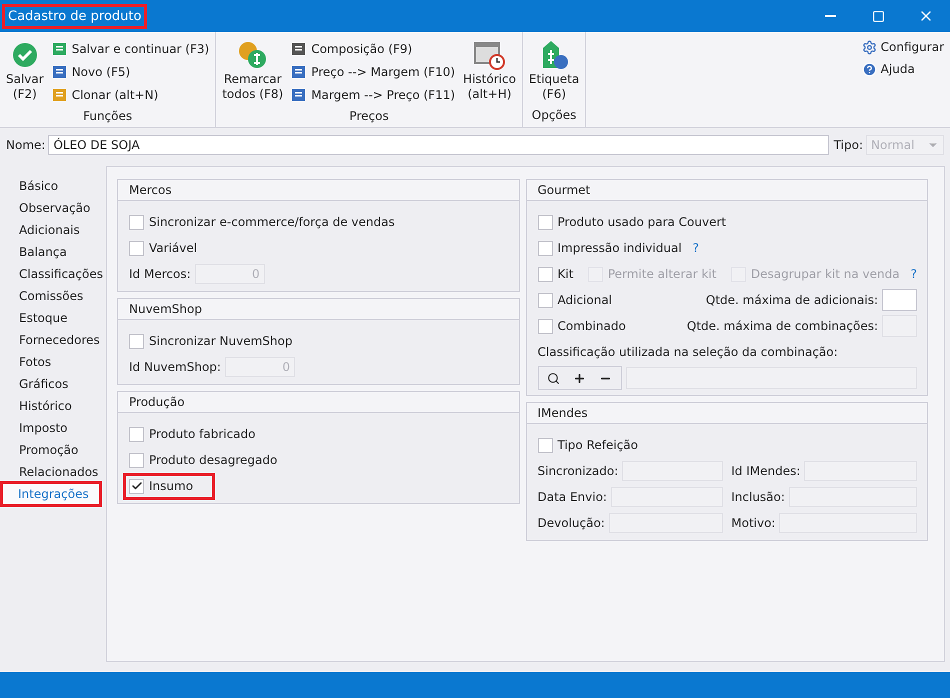 The image size is (950, 698). What do you see at coordinates (136, 486) in the screenshot?
I see `check-icon` at bounding box center [136, 486].